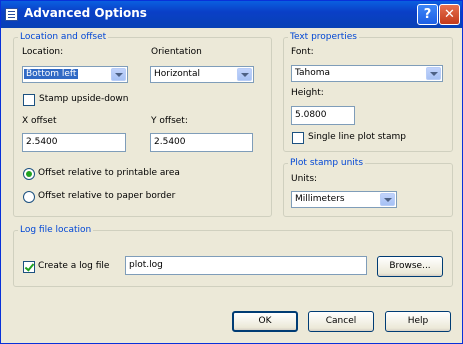 This screenshot has height=344, width=463. Describe the element at coordinates (29, 174) in the screenshot. I see `offset-printable-radio` at that location.